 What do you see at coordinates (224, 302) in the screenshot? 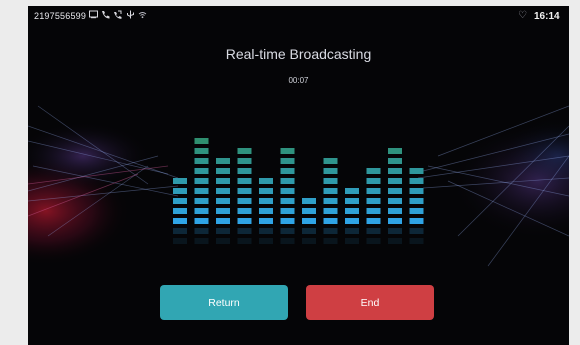
I see `return-button: Return` at bounding box center [224, 302].